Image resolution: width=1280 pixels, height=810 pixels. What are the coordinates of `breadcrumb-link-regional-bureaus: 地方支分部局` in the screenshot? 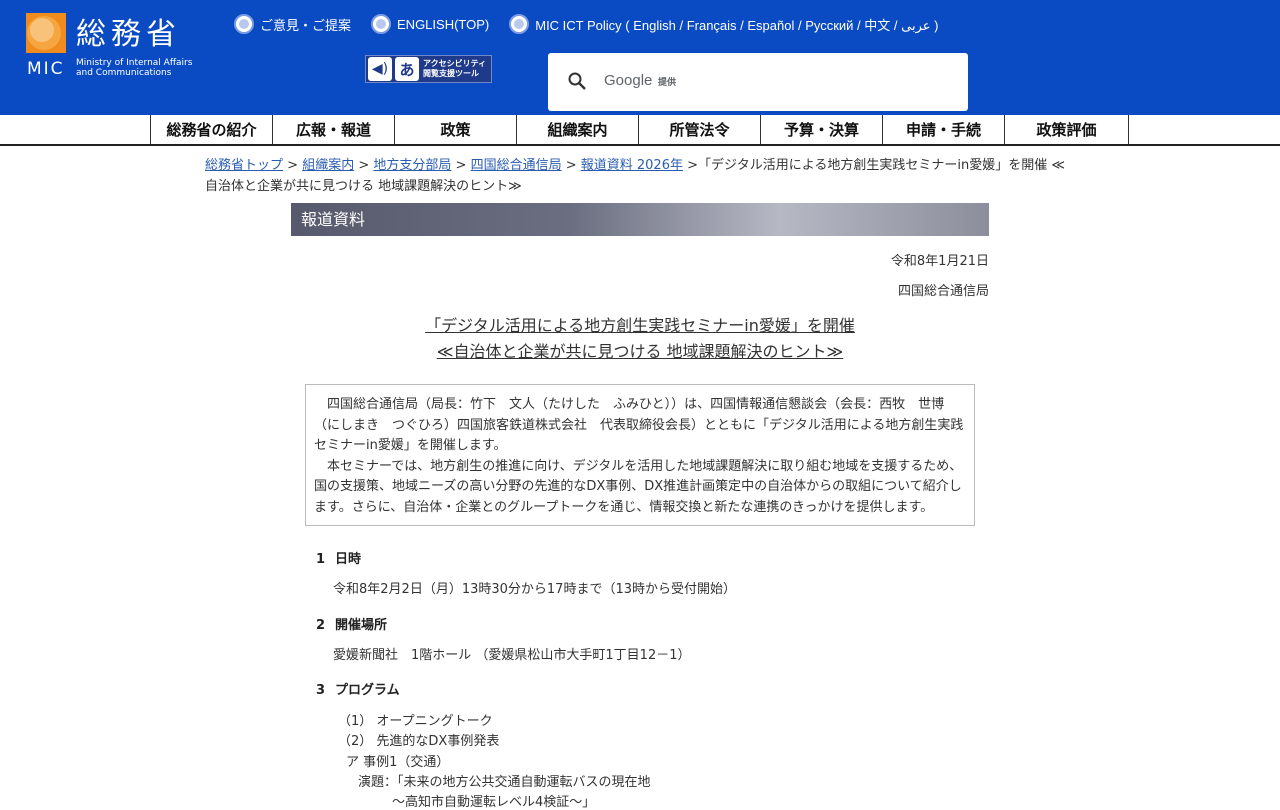 It's located at (412, 165).